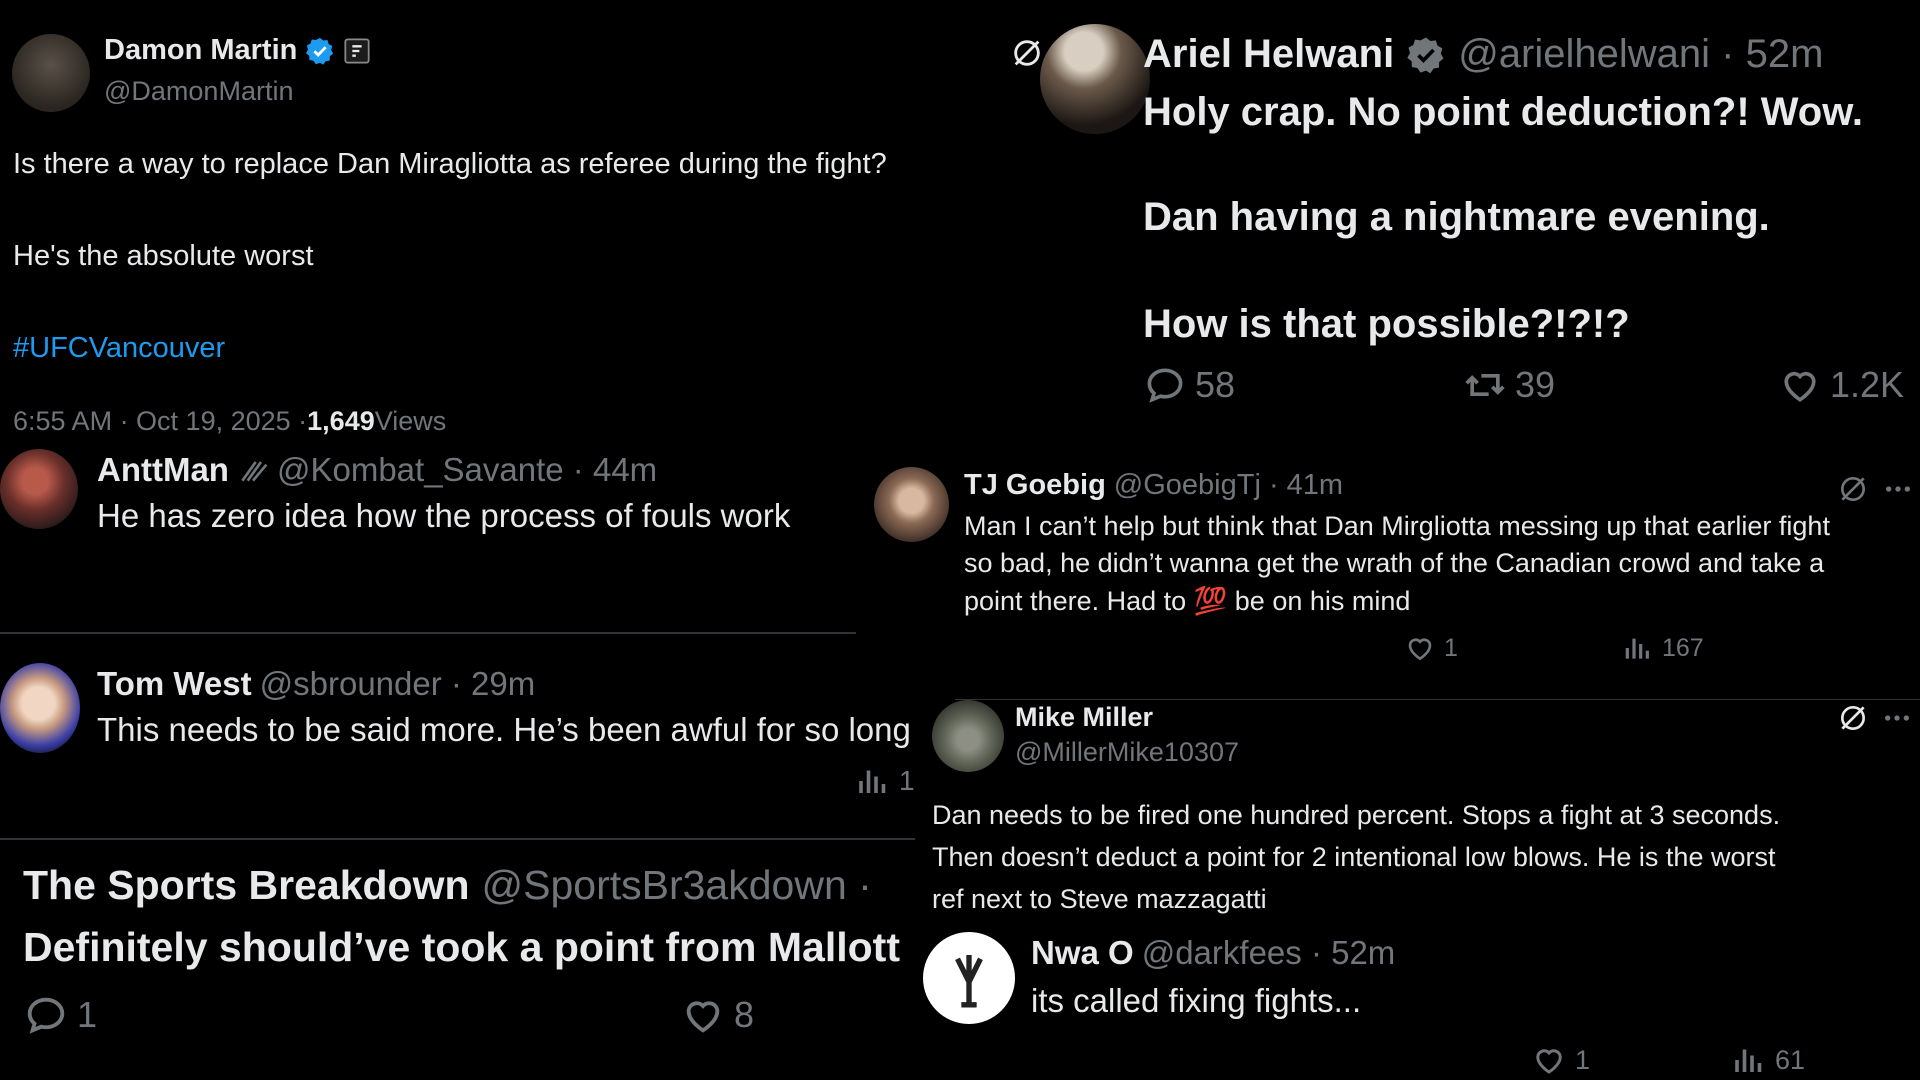  Describe the element at coordinates (1683, 647) in the screenshot. I see `view-count: 167` at that location.